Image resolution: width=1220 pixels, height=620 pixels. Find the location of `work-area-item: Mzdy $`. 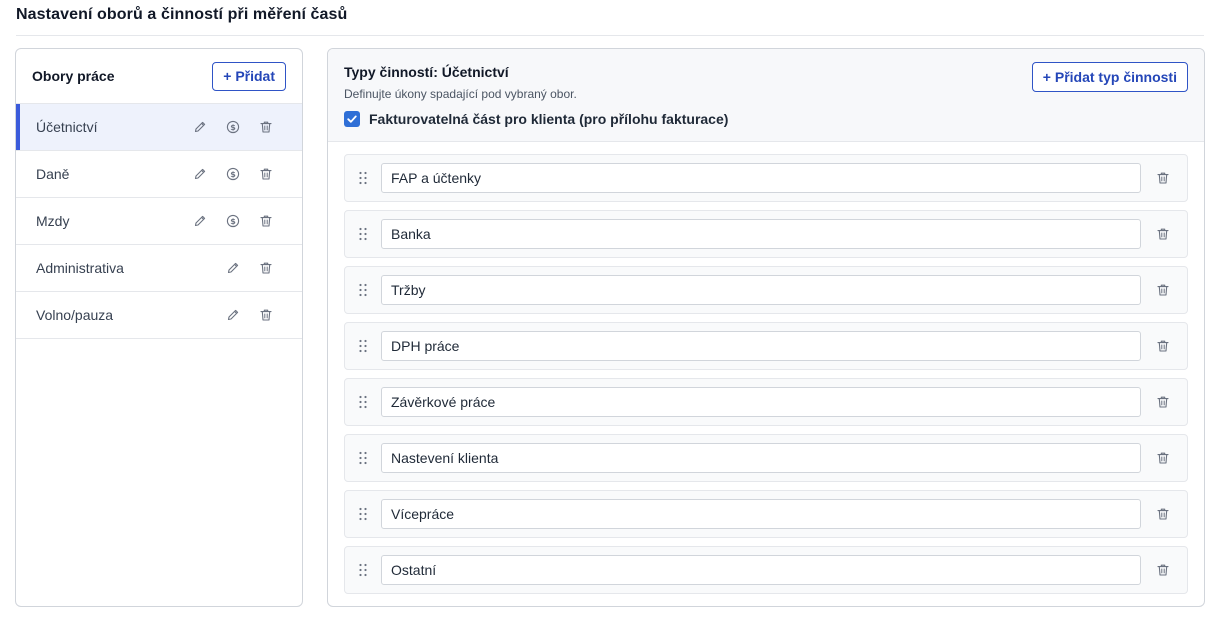

work-area-item: Mzdy $ is located at coordinates (159, 221).